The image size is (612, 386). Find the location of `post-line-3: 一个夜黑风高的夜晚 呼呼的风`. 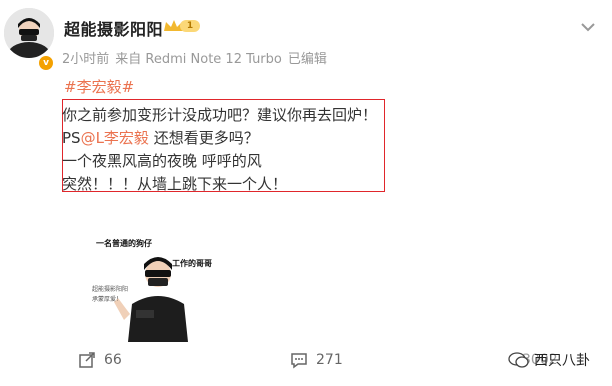

post-line-3: 一个夜黑风高的夜晚 呼呼的风 is located at coordinates (162, 161).